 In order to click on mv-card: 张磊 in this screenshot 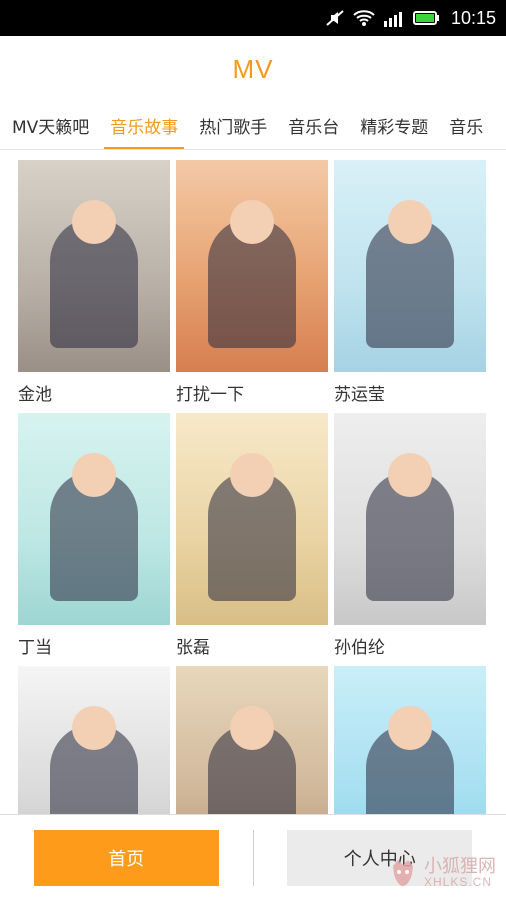, I will do `click(252, 539)`.